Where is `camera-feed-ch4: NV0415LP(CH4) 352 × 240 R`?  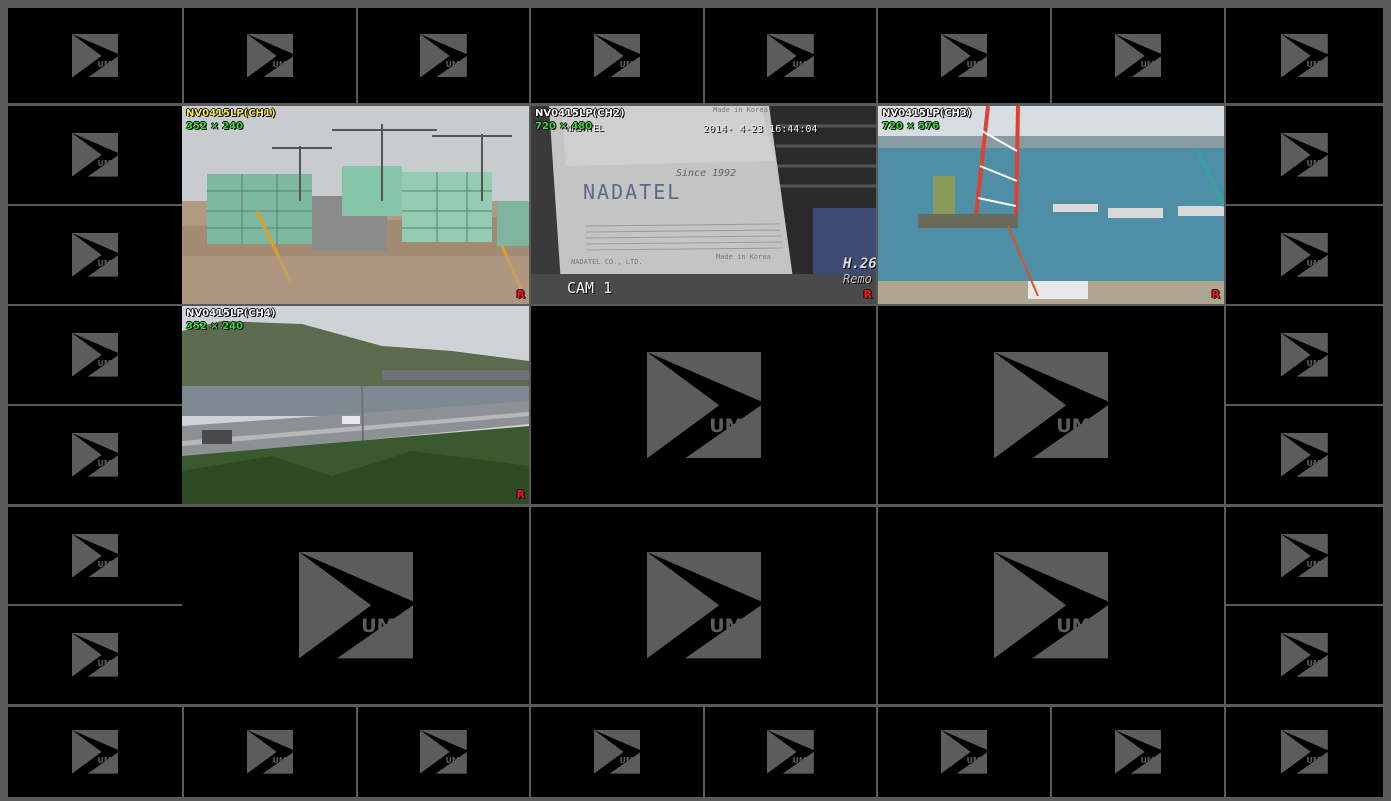 camera-feed-ch4: NV0415LP(CH4) 352 × 240 R is located at coordinates (355, 405).